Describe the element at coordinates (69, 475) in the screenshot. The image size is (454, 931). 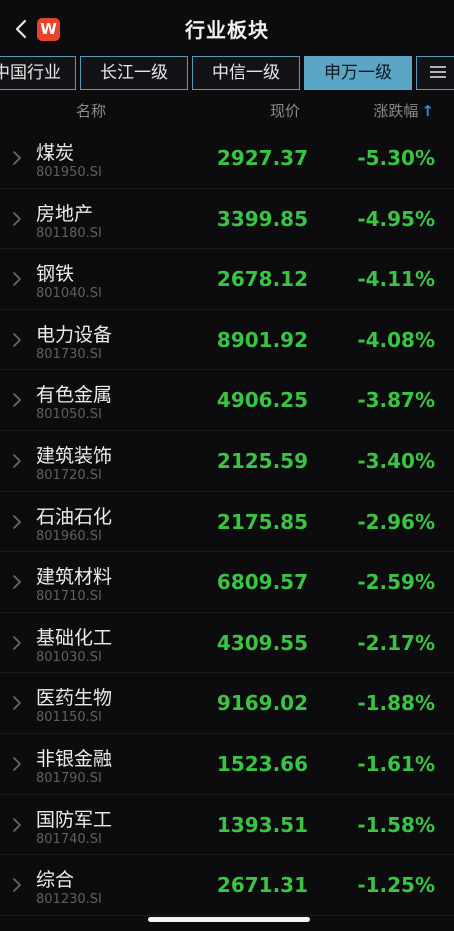
I see `sector-code: 801720.SI` at that location.